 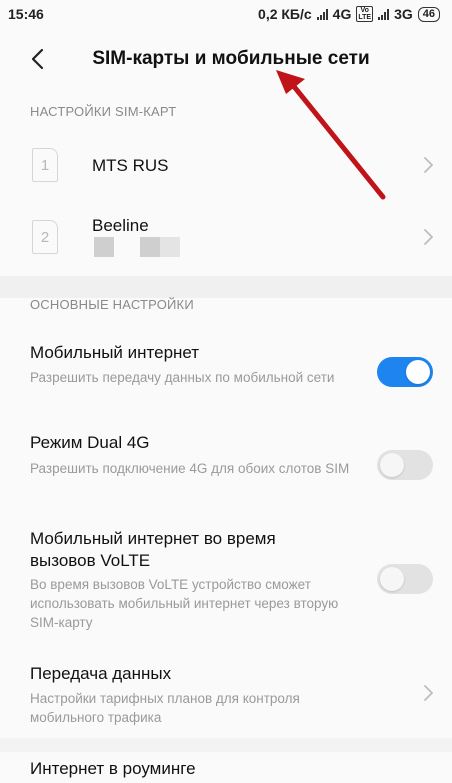 What do you see at coordinates (115, 352) in the screenshot?
I see `setting-title: Мобильный интернет` at bounding box center [115, 352].